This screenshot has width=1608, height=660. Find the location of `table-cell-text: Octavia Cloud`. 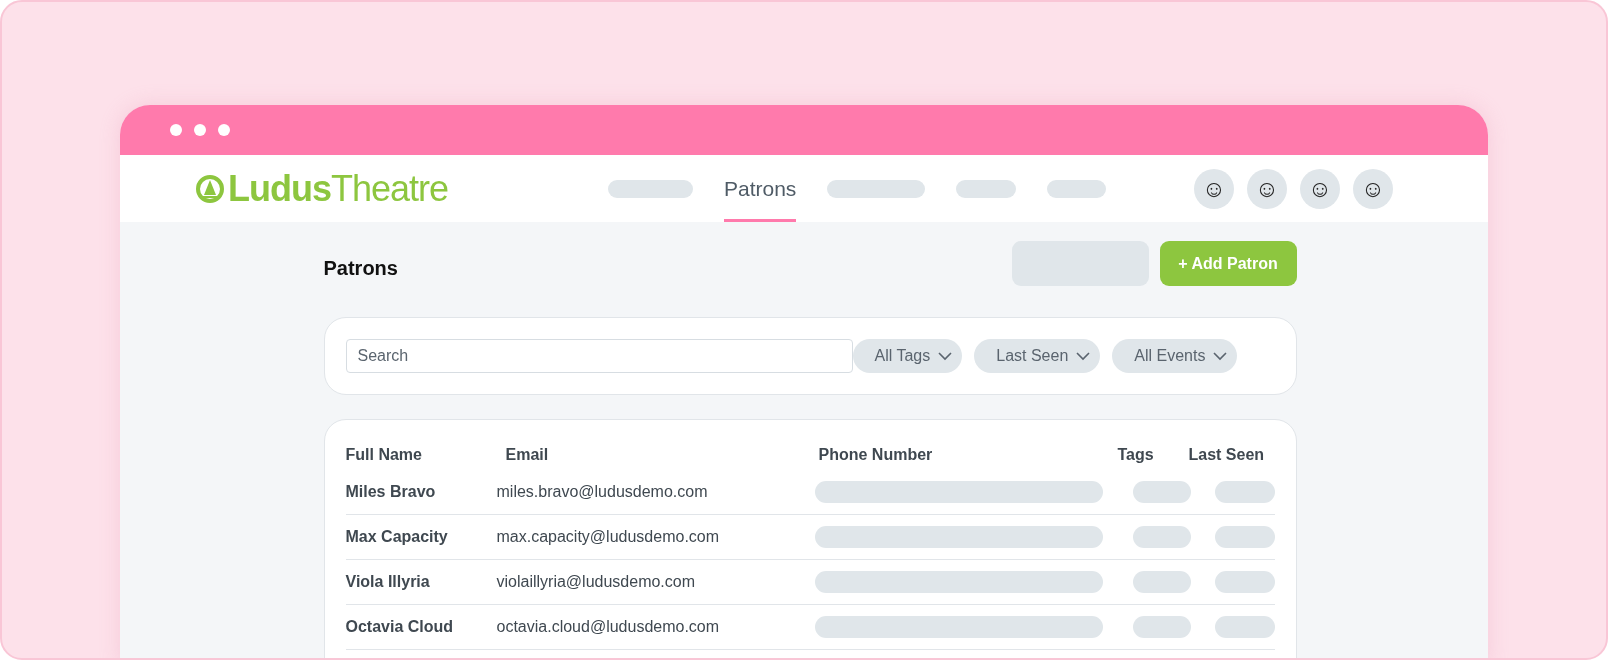

table-cell-text: Octavia Cloud is located at coordinates (400, 627).